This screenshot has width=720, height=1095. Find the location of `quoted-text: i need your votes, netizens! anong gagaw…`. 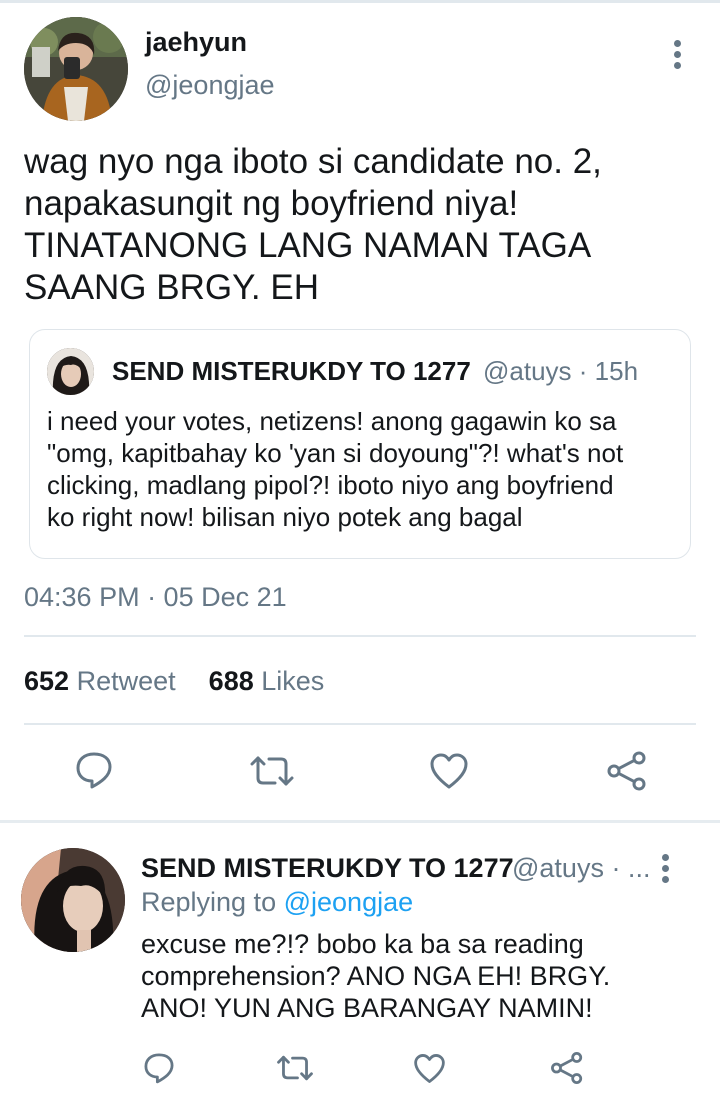

quoted-text: i need your votes, netizens! anong gagaw… is located at coordinates (367, 469).